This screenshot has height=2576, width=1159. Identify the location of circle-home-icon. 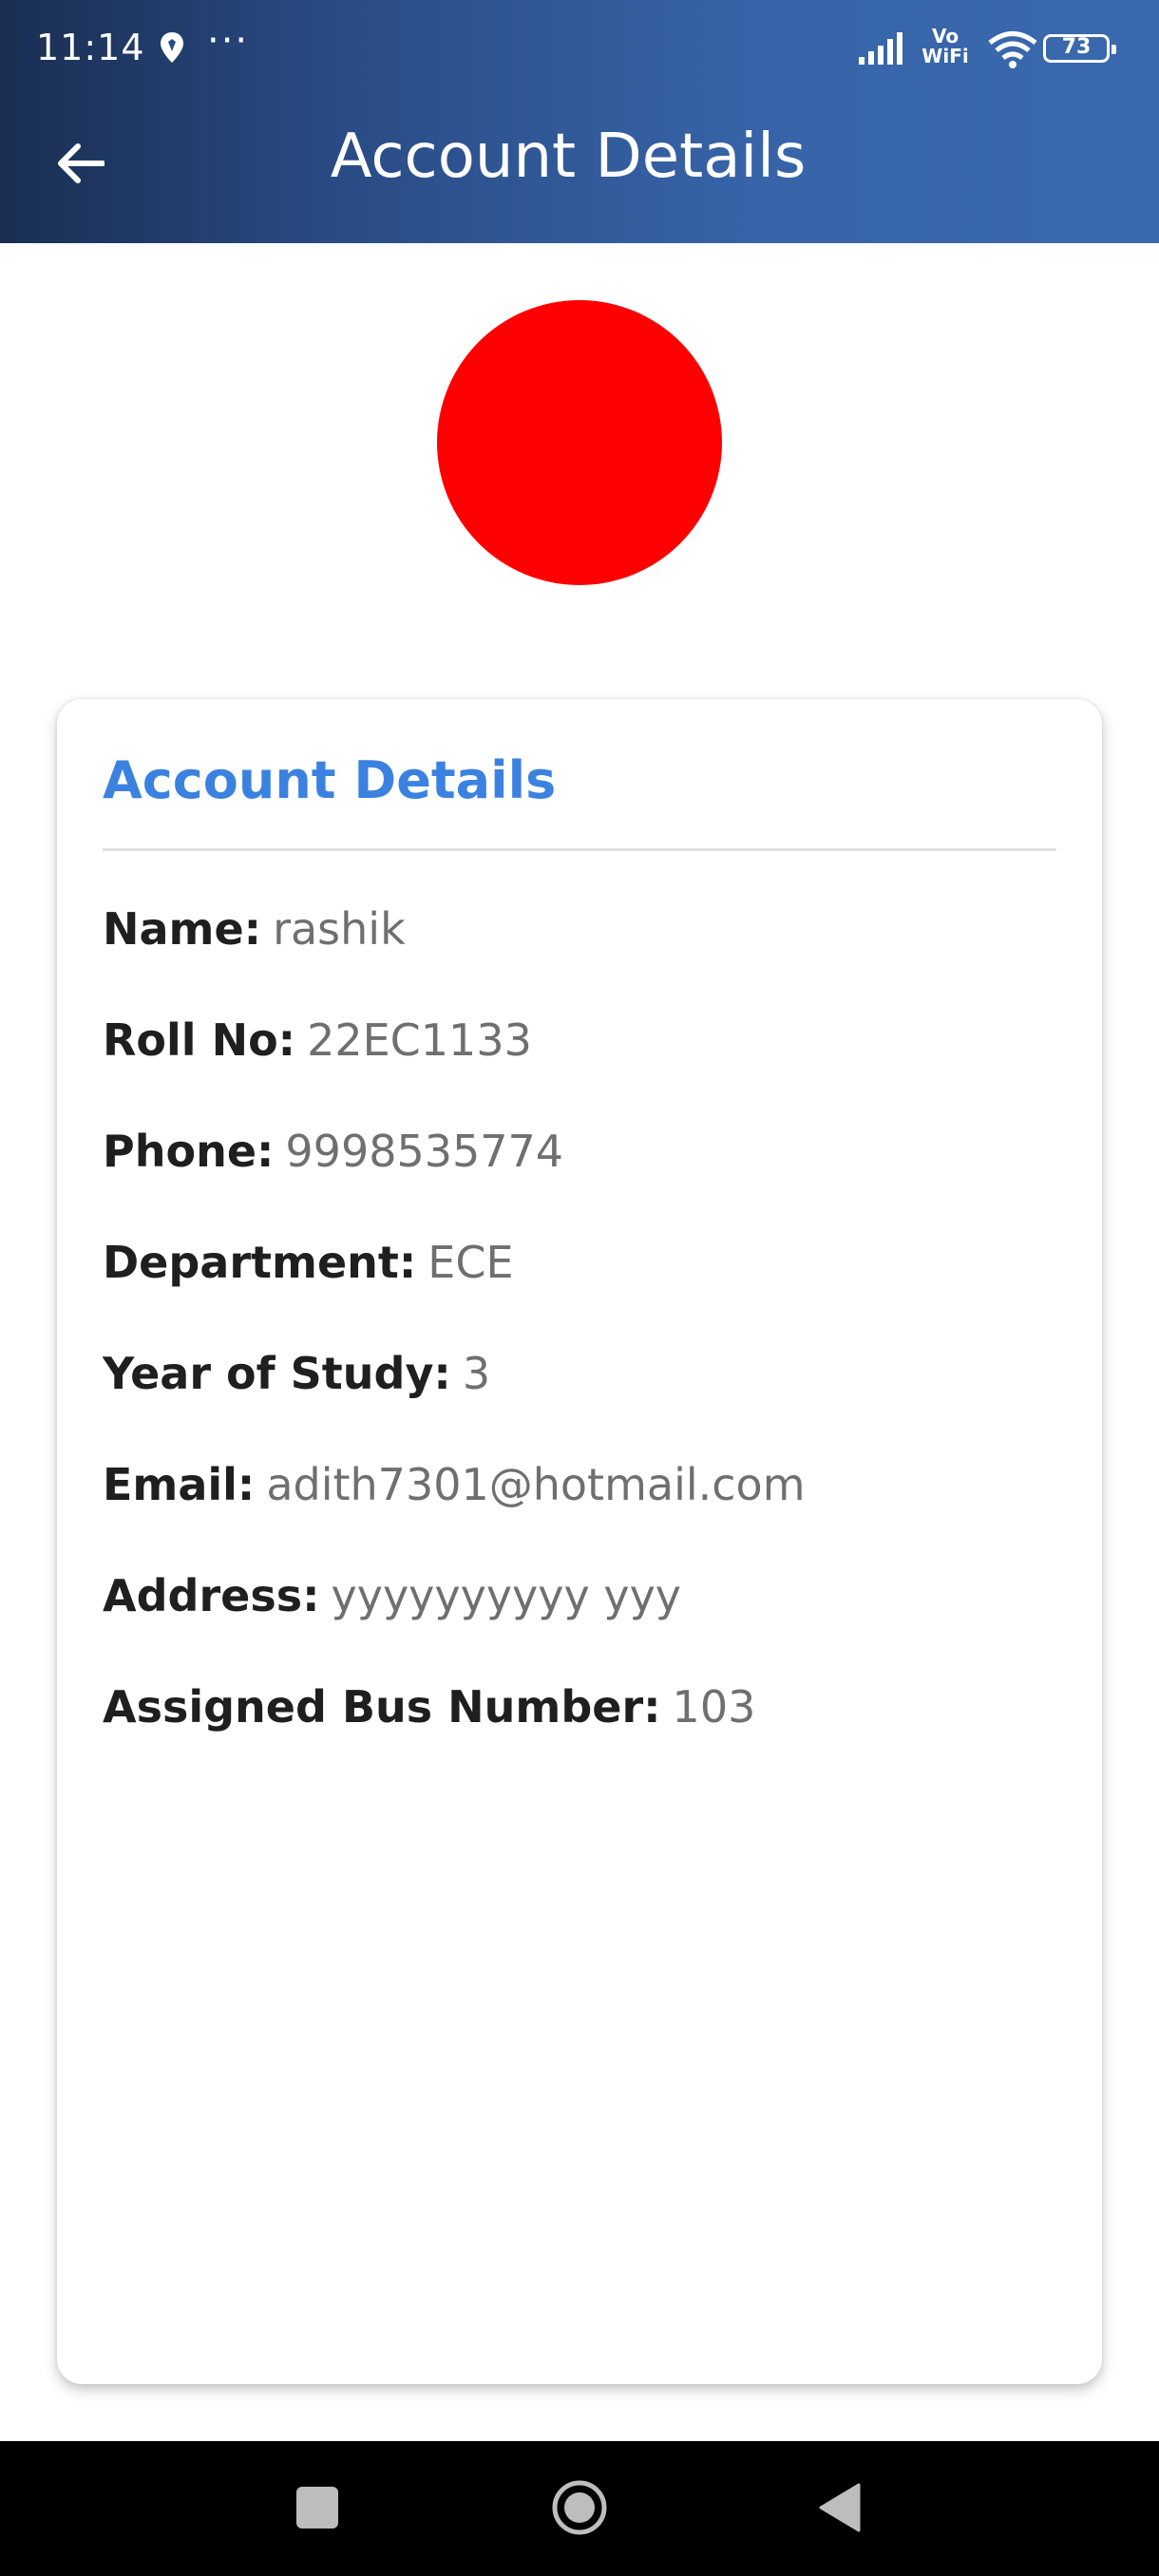
(579, 2507).